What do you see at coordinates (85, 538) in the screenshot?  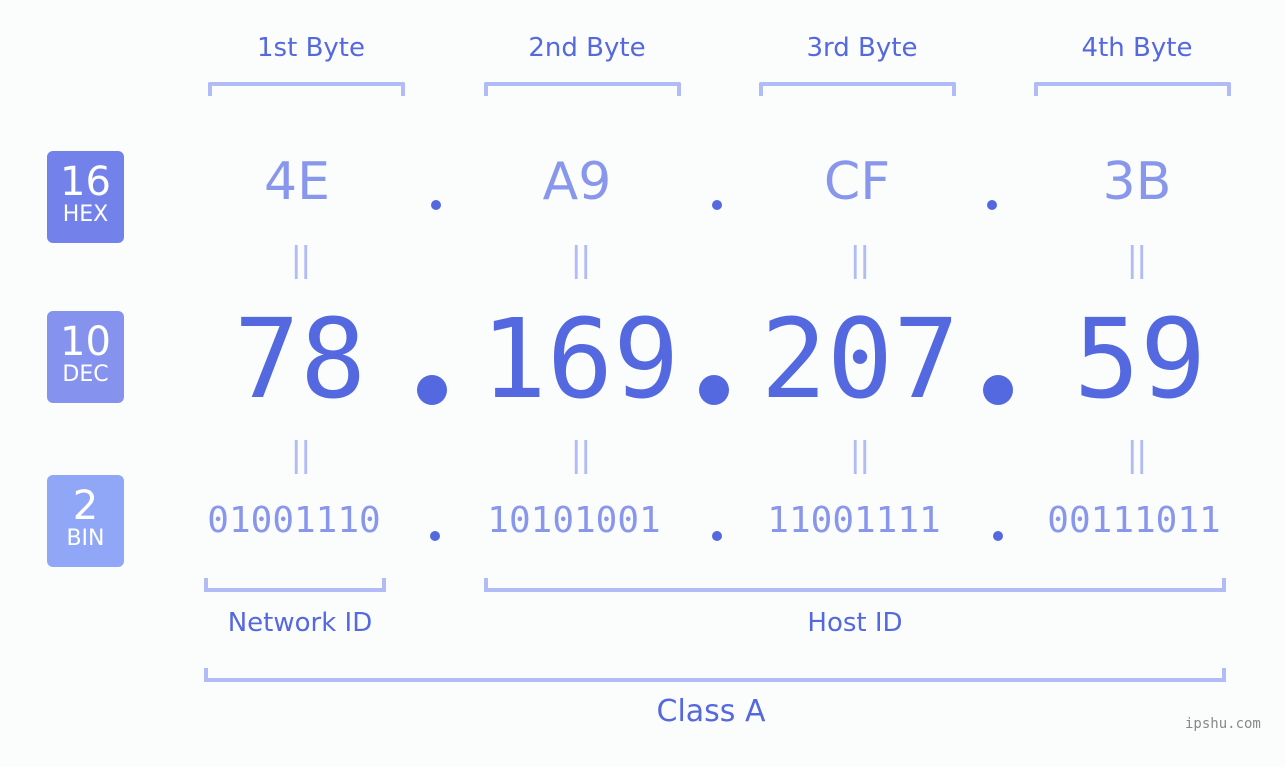 I see `bin-badge-label: BIN` at bounding box center [85, 538].